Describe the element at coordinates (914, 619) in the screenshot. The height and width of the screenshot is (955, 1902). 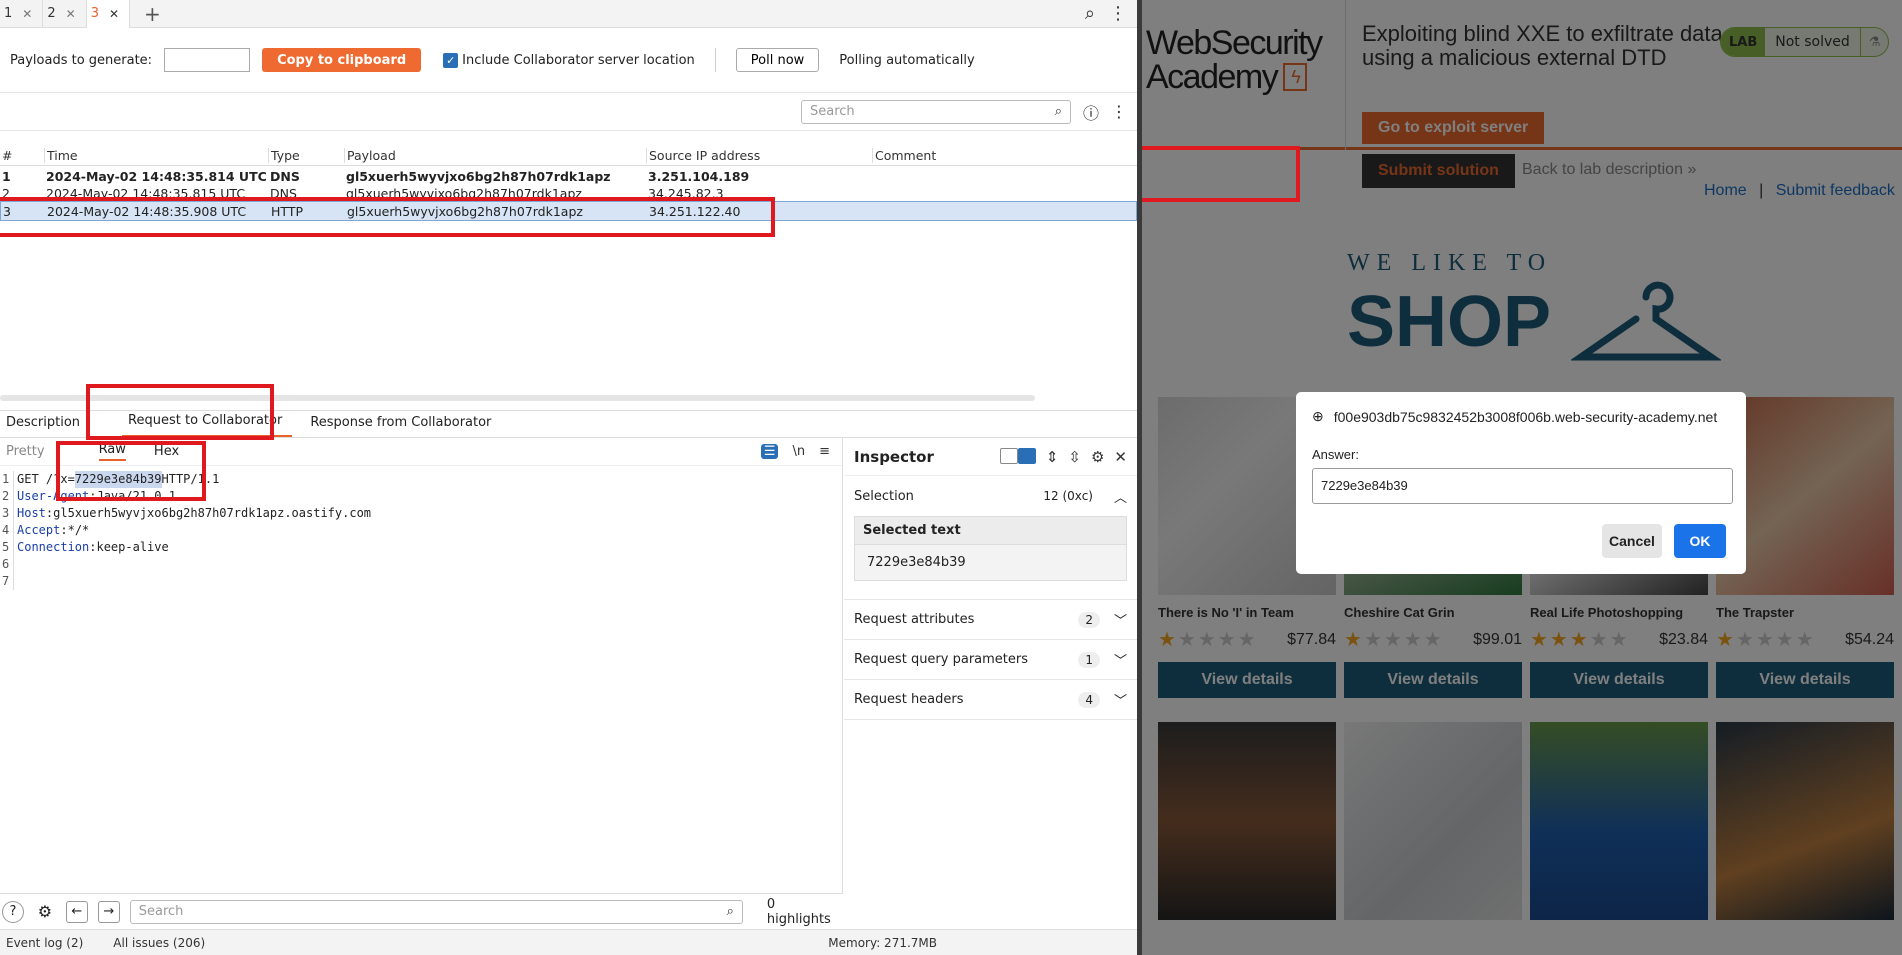
I see `section-label: Request attributes` at that location.